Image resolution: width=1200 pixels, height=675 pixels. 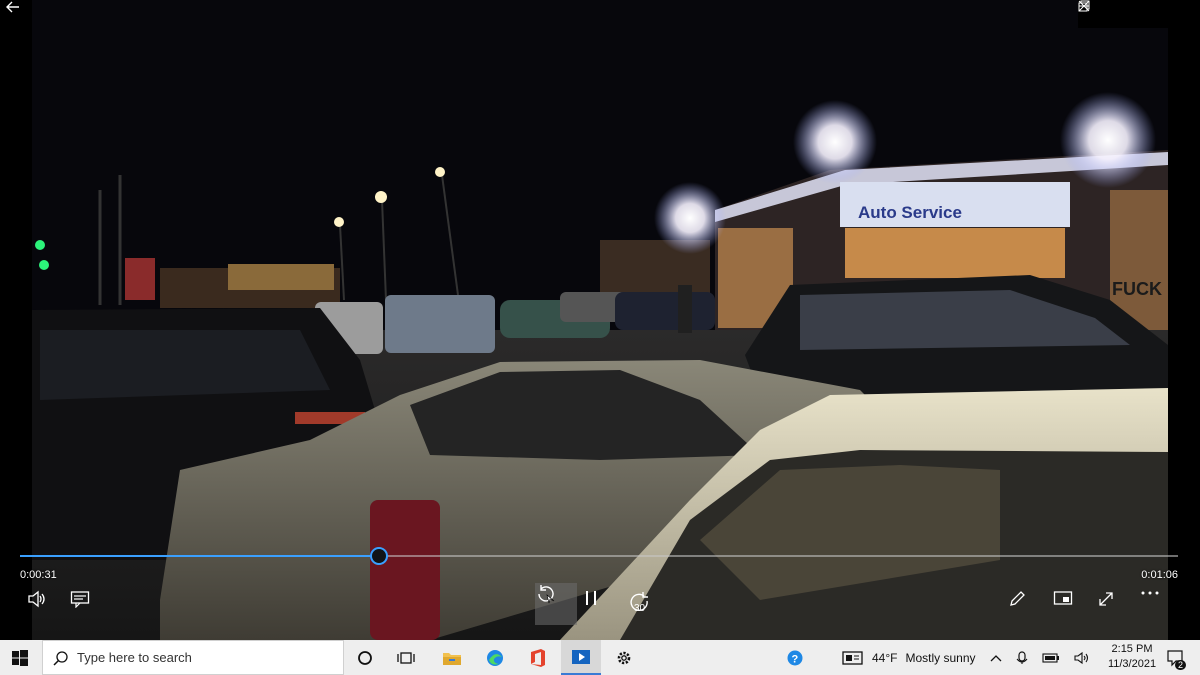 What do you see at coordinates (1069, 606) in the screenshot?
I see `mini-view-button` at bounding box center [1069, 606].